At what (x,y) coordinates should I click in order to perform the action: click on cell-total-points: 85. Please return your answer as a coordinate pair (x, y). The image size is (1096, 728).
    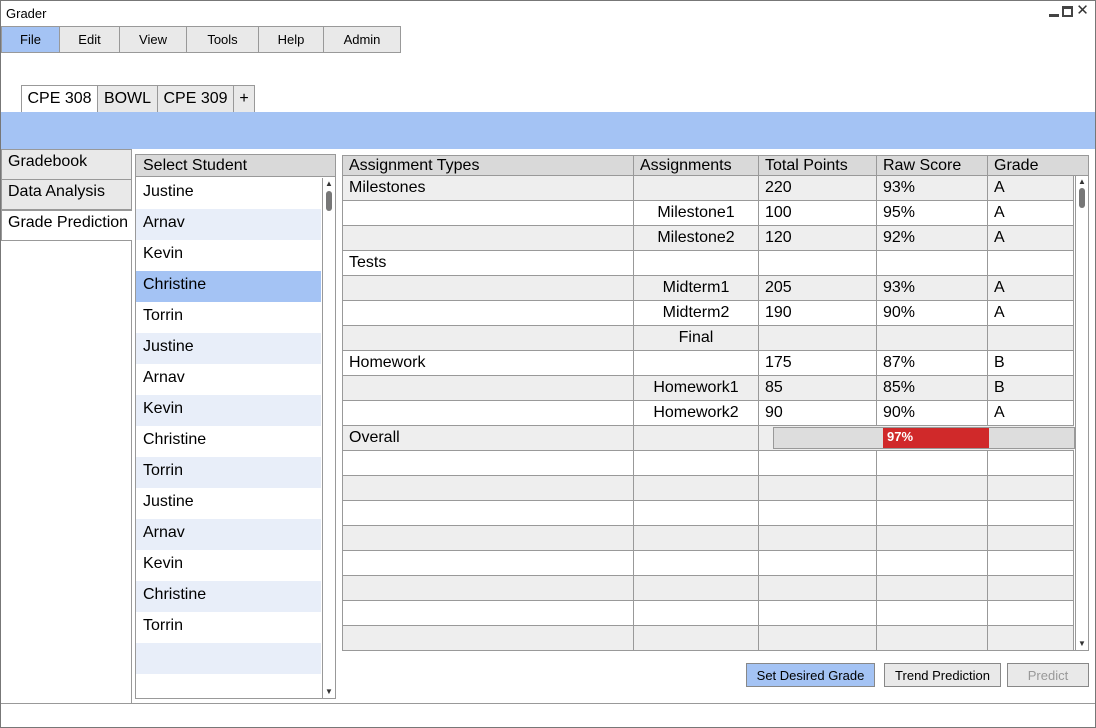
    Looking at the image, I should click on (818, 388).